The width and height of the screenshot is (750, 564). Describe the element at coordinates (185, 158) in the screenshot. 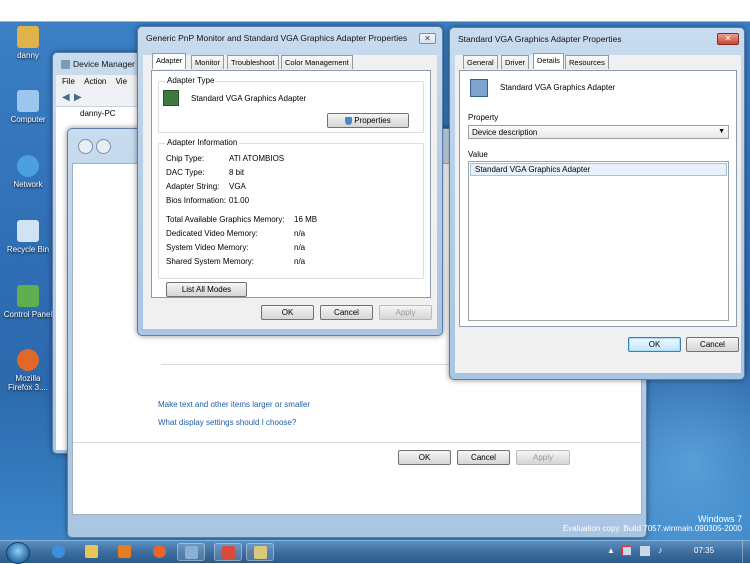

I see `info-key: Chip Type:` at that location.